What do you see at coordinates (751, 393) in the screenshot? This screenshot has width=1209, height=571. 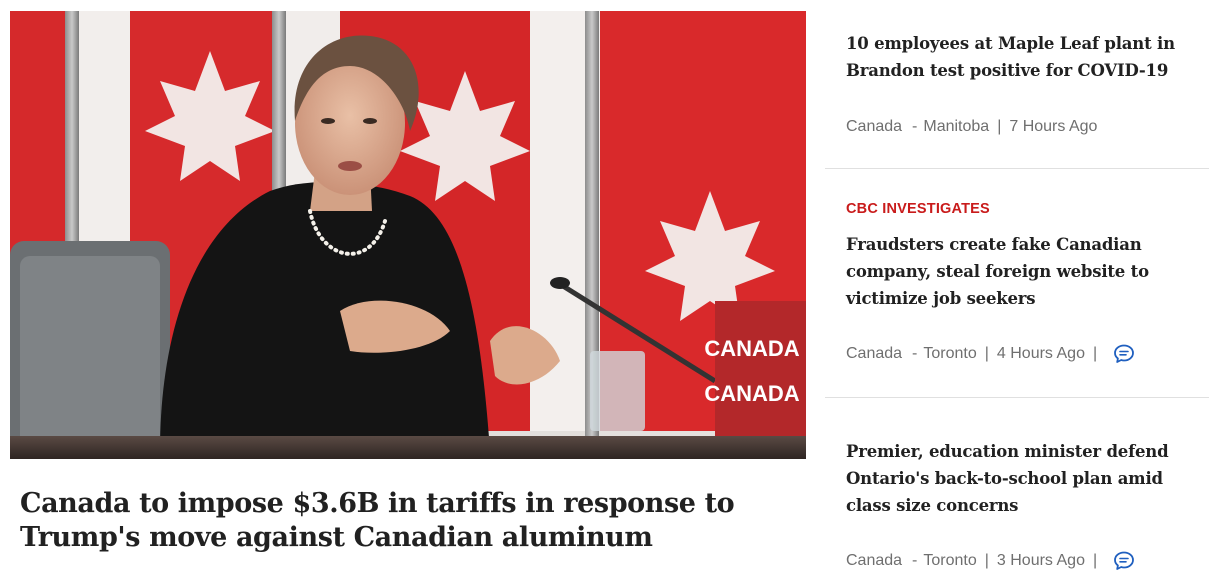 I see `sign-text-bottom: CANADA` at bounding box center [751, 393].